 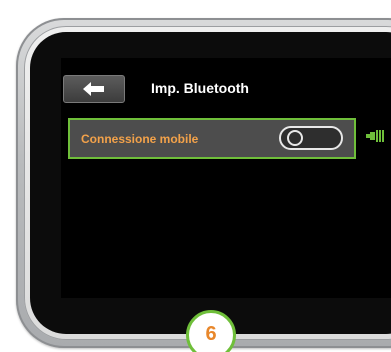 What do you see at coordinates (311, 138) in the screenshot?
I see `mobile-connection-toggle` at bounding box center [311, 138].